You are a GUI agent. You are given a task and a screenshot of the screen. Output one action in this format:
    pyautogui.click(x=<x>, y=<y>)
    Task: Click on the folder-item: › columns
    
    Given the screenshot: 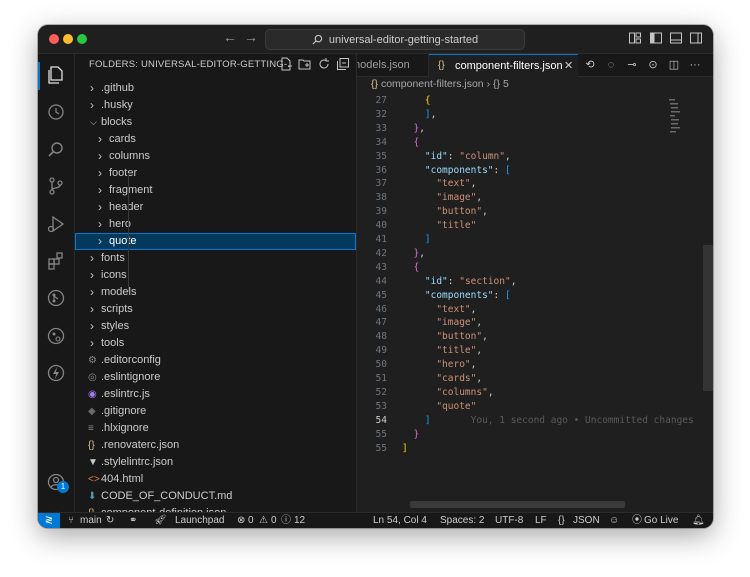 What is the action you would take?
    pyautogui.click(x=215, y=156)
    